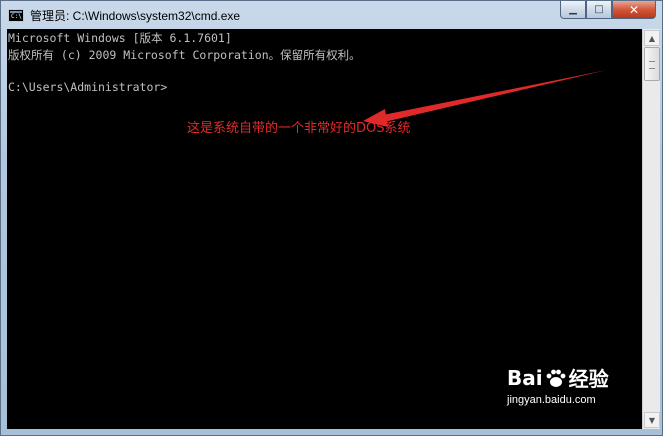  I want to click on minimize-button: ▁, so click(573, 10).